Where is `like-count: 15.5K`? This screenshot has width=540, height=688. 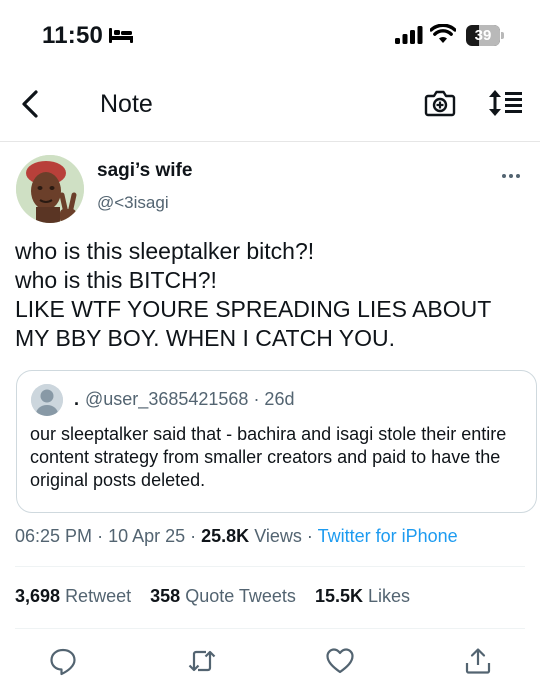
like-count: 15.5K is located at coordinates (338, 596).